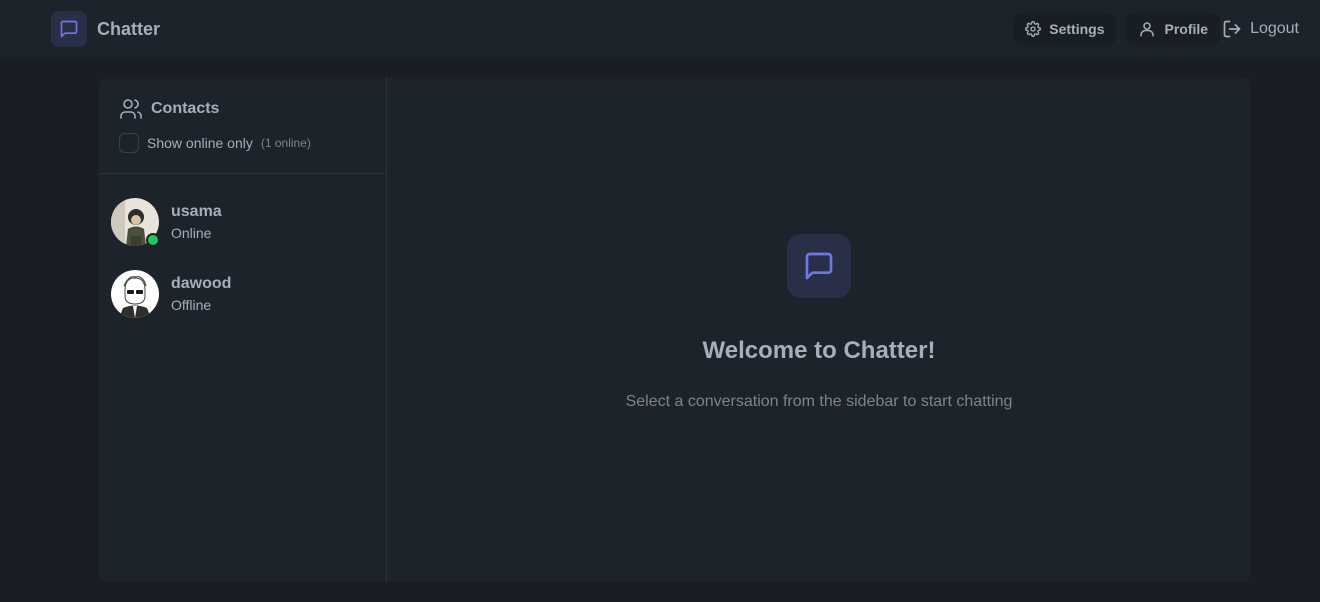  Describe the element at coordinates (1077, 29) in the screenshot. I see `settings-label: Settings` at that location.